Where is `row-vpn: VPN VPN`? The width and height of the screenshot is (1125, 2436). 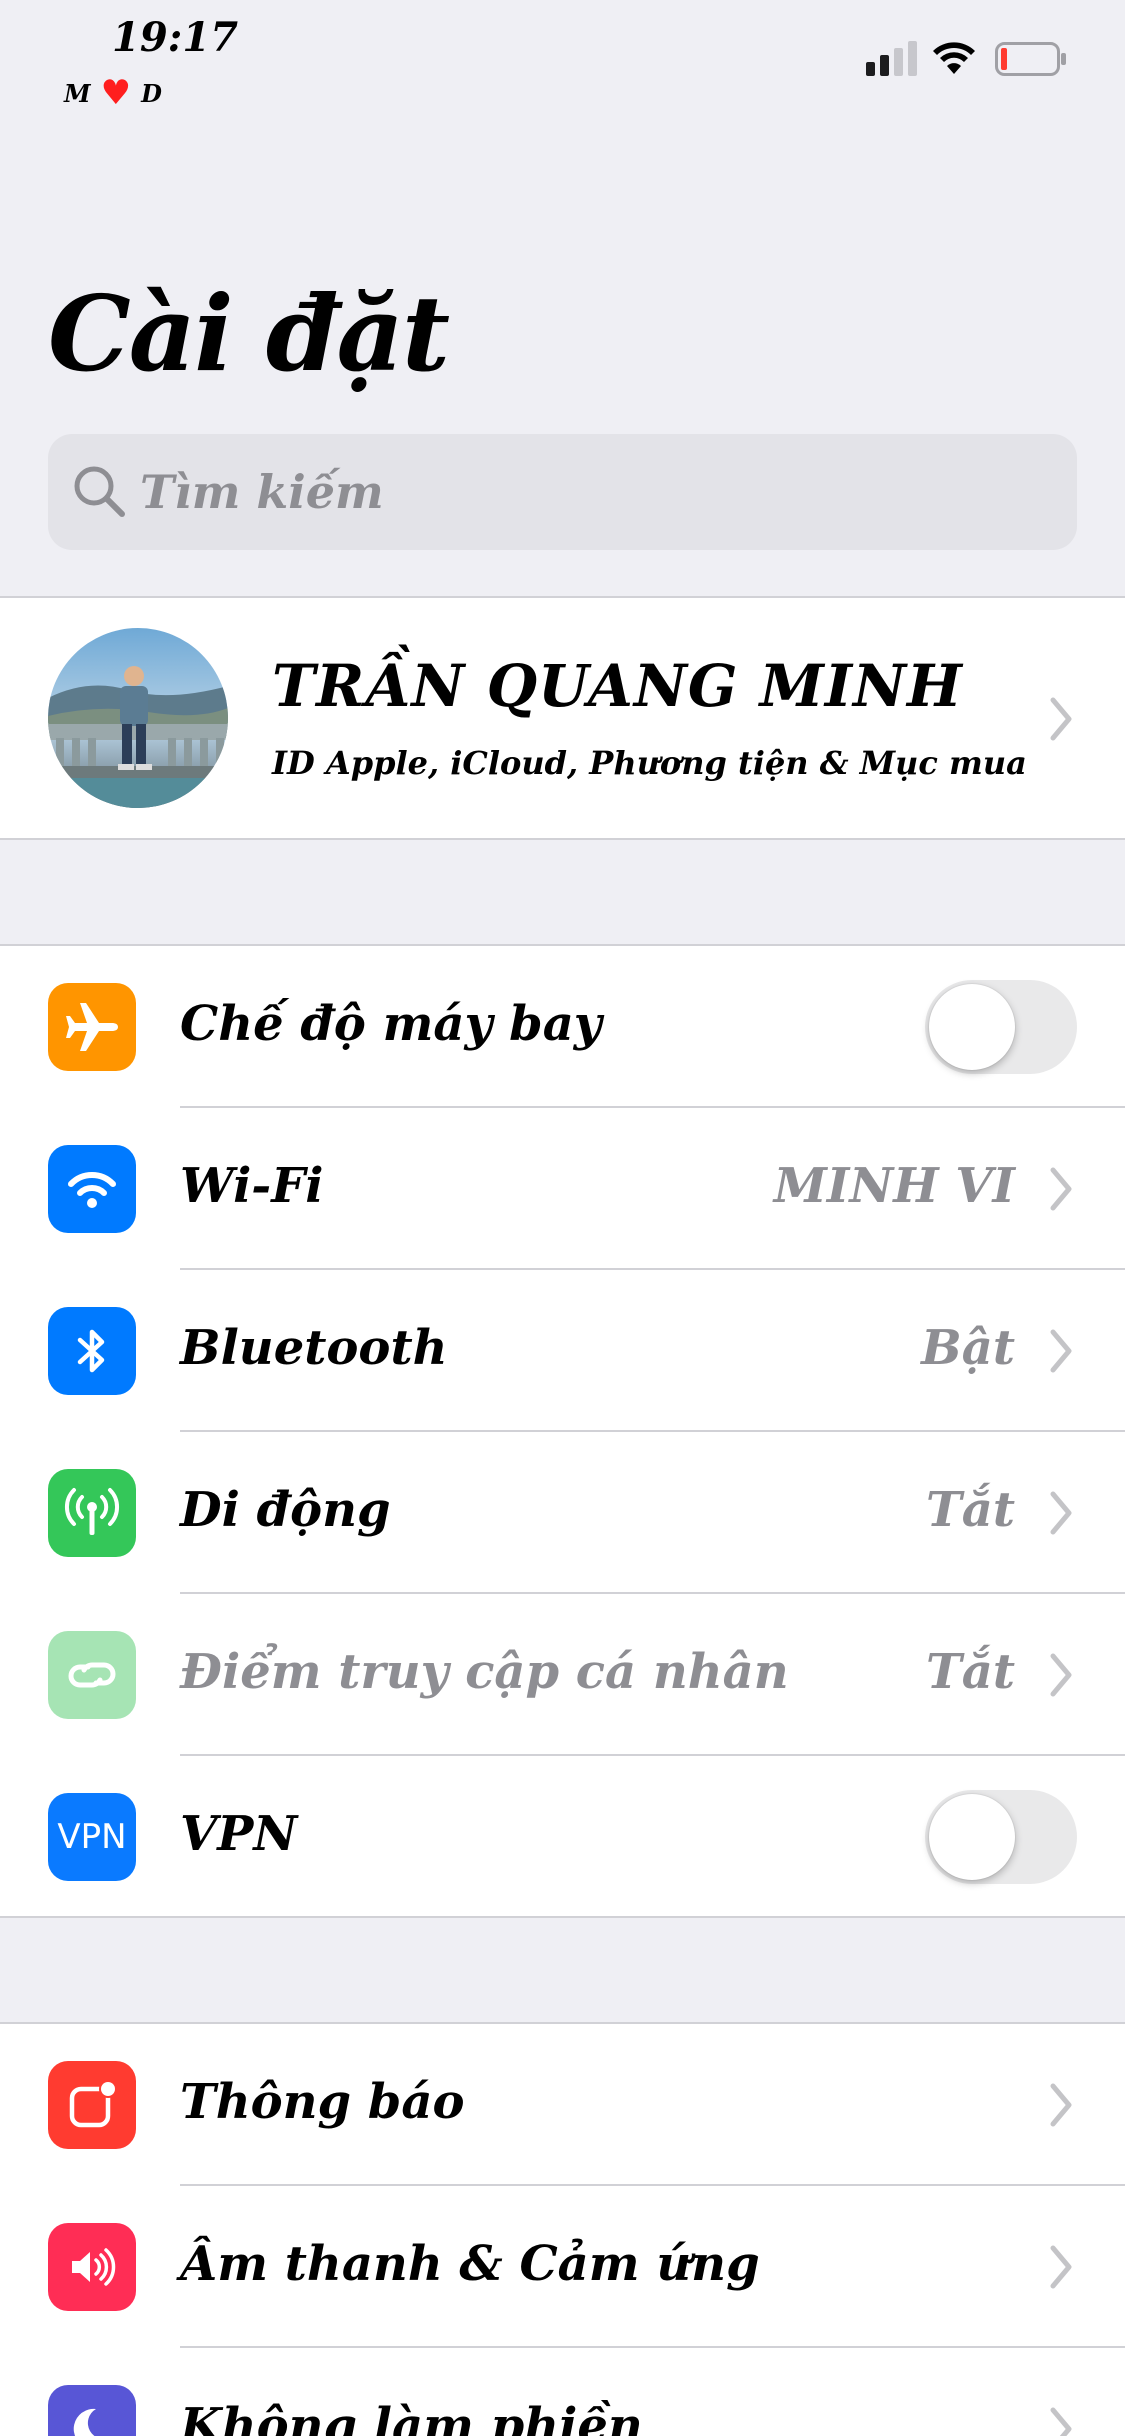
row-vpn: VPN VPN is located at coordinates (562, 1837).